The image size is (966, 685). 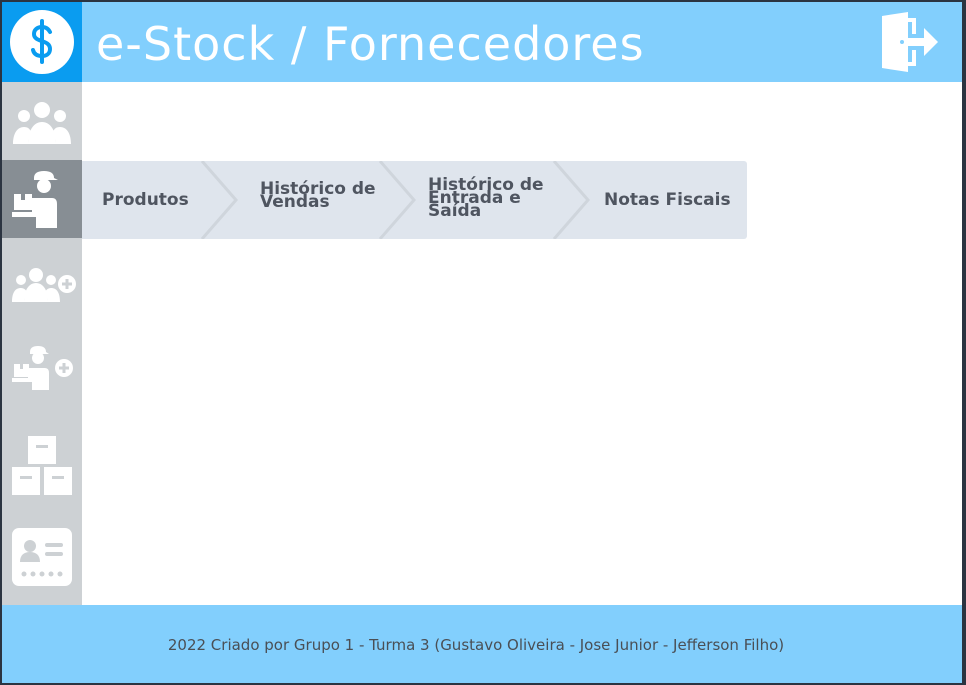 I want to click on sidebar-item-fornecedores, so click(x=42, y=199).